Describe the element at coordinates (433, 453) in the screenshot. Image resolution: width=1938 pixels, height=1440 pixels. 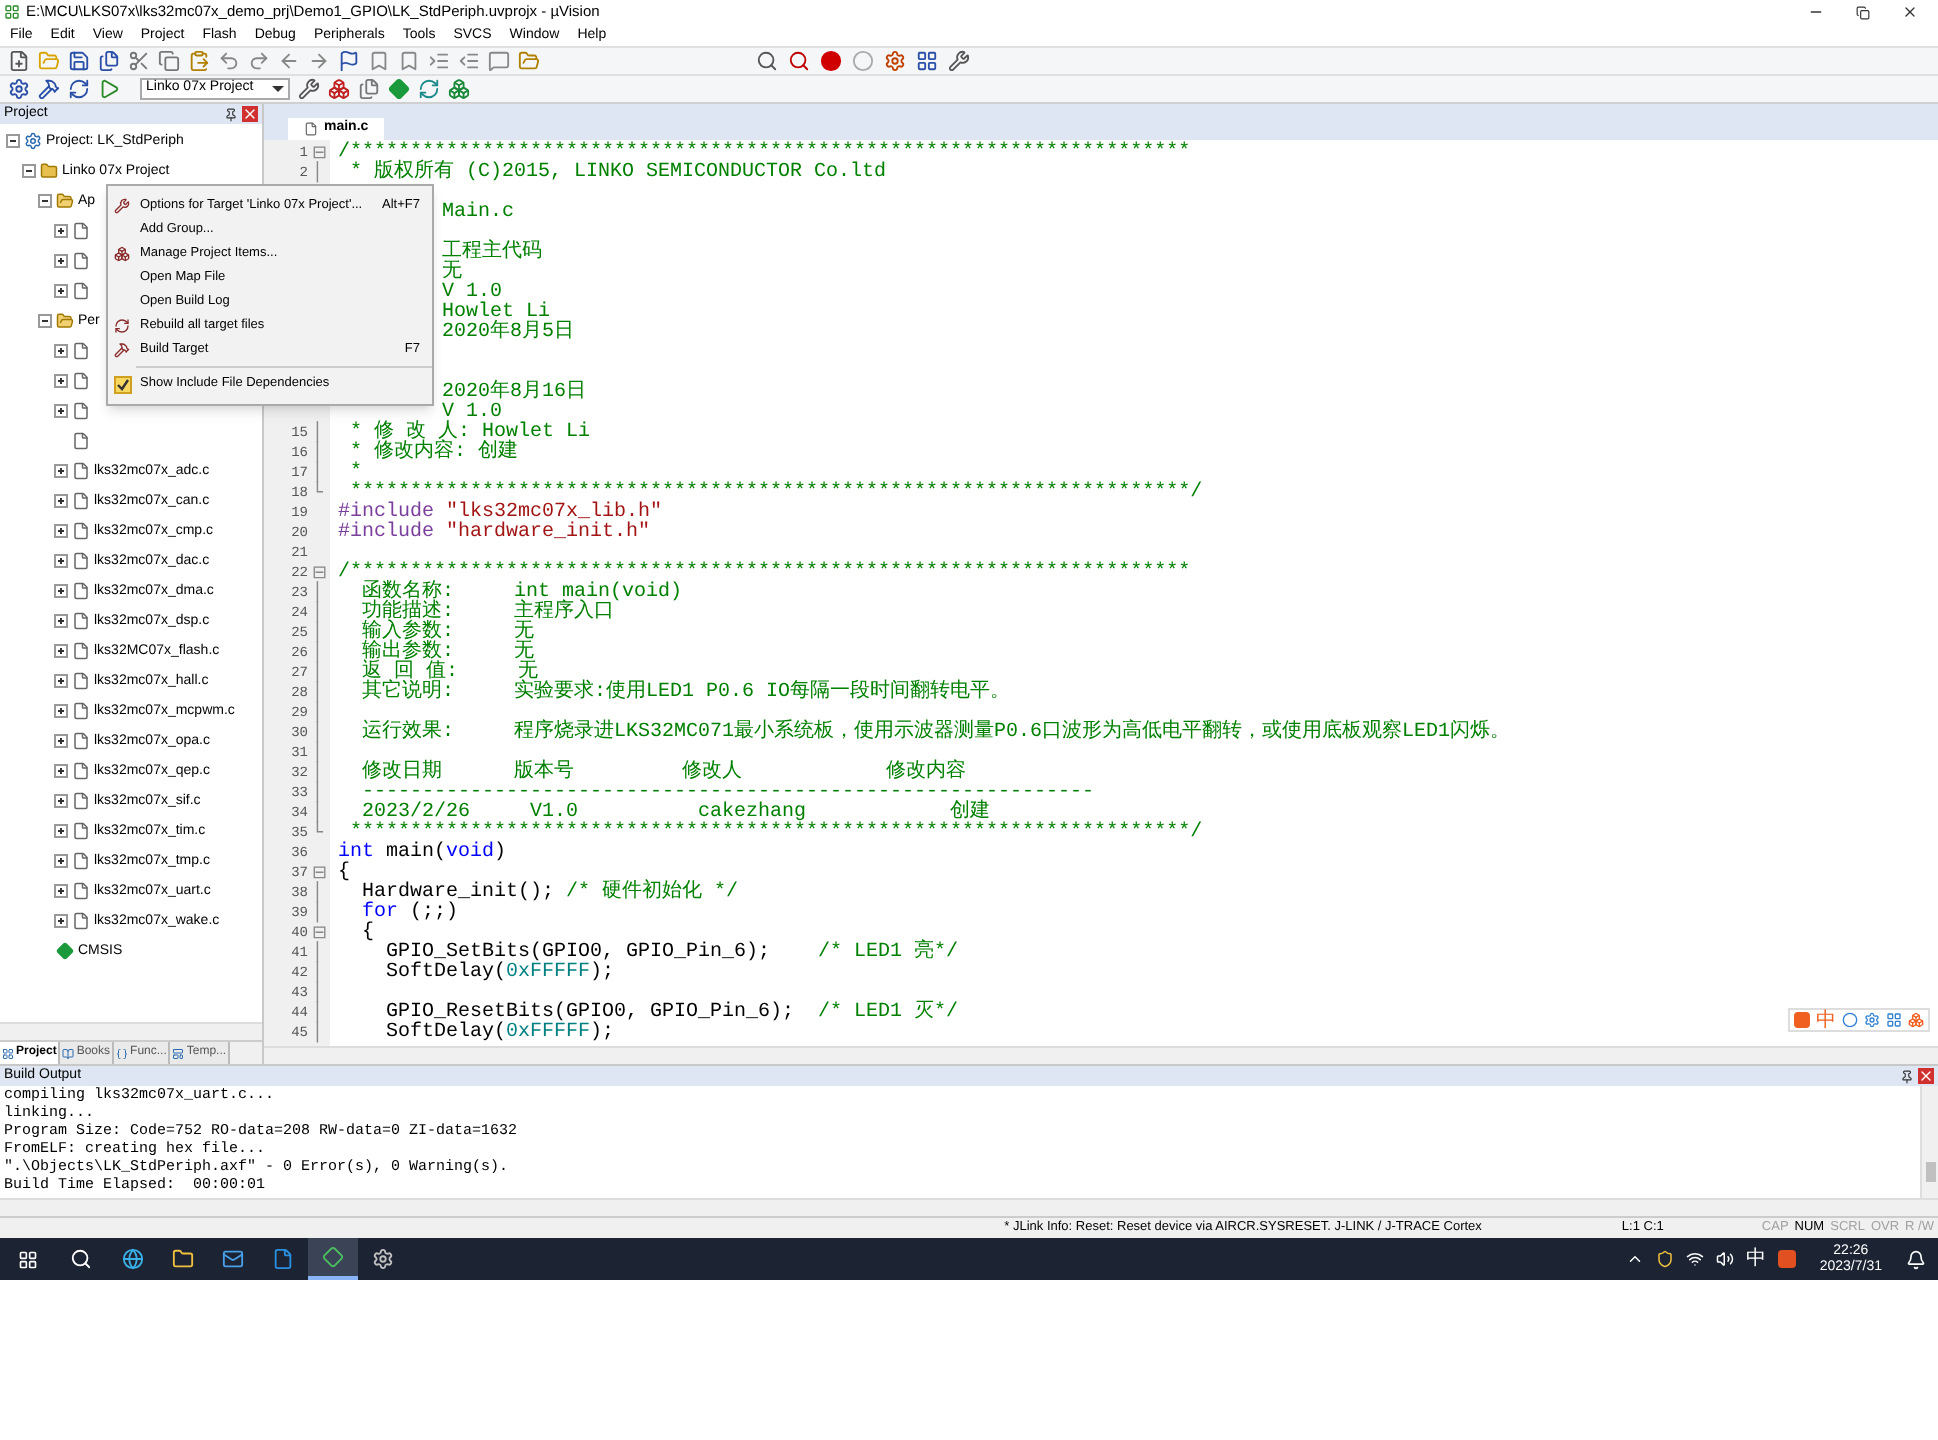
I see `code-line: * 修改内容: 创建` at that location.